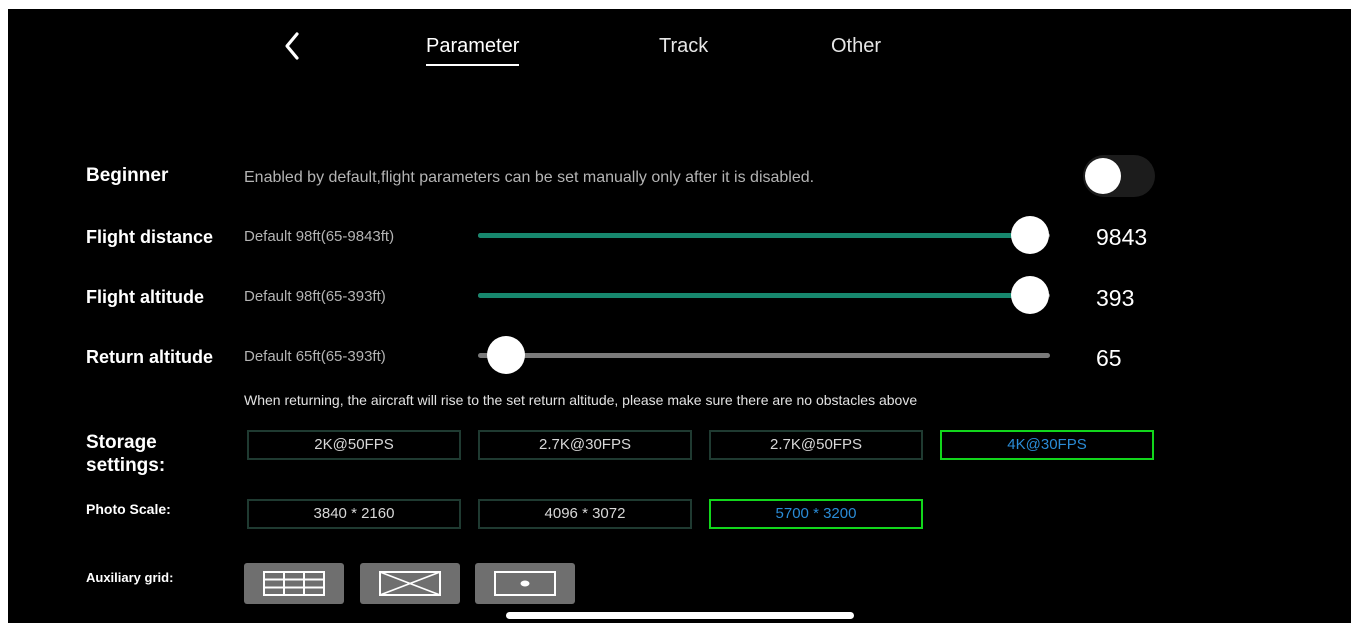 This screenshot has height=625, width=1354. Describe the element at coordinates (816, 445) in the screenshot. I see `storage-option-2-7k-50fps: 2.7K@50FPS` at that location.